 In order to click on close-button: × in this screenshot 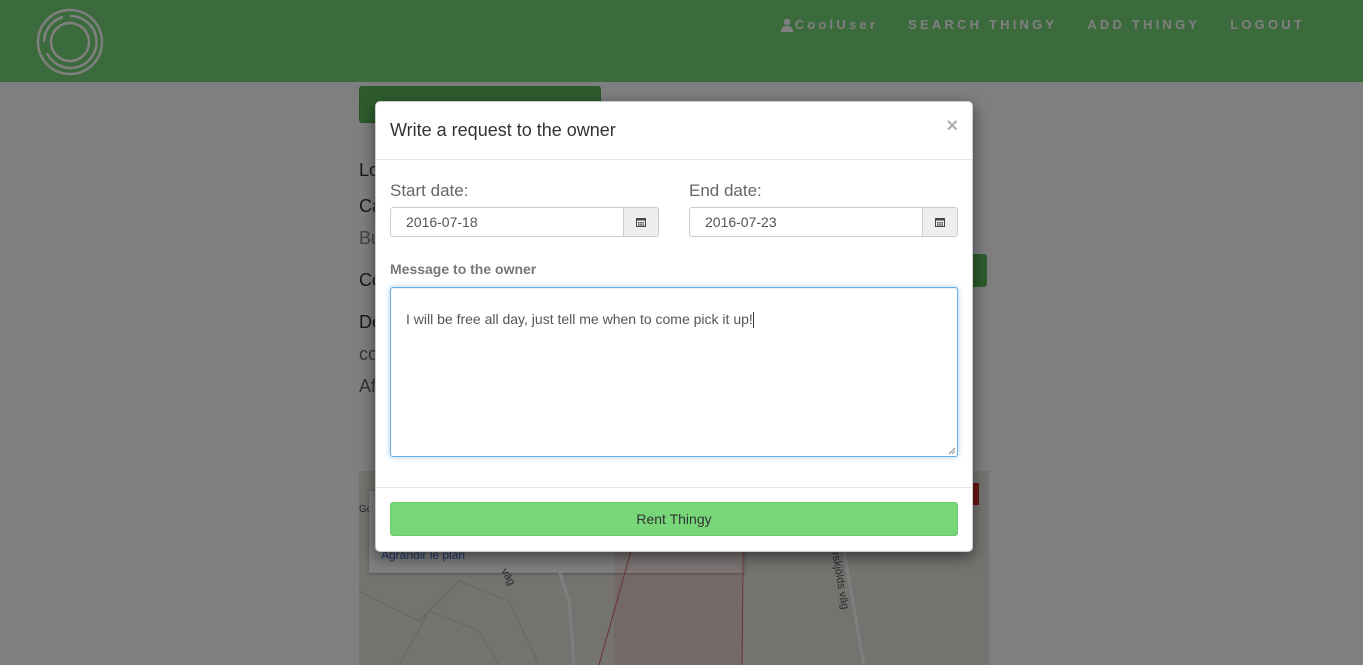, I will do `click(952, 126)`.